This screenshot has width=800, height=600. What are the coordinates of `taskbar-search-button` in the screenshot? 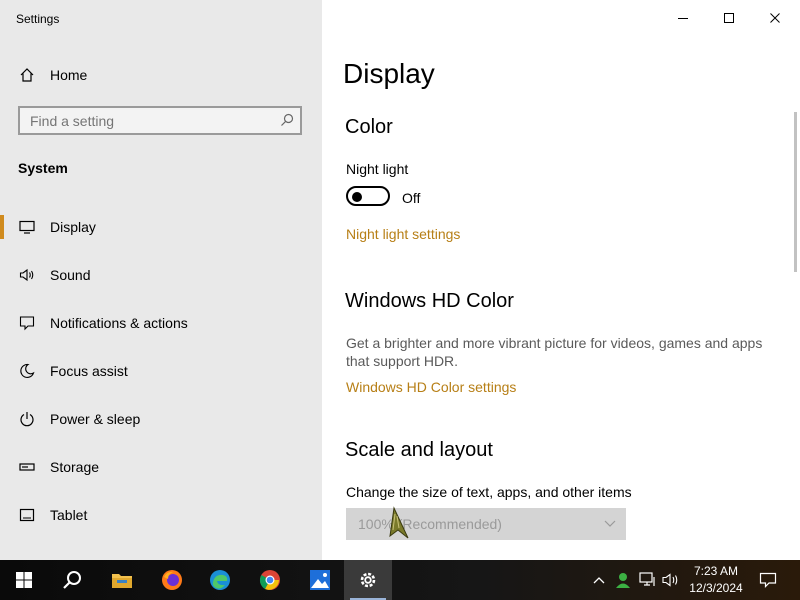 It's located at (72, 580).